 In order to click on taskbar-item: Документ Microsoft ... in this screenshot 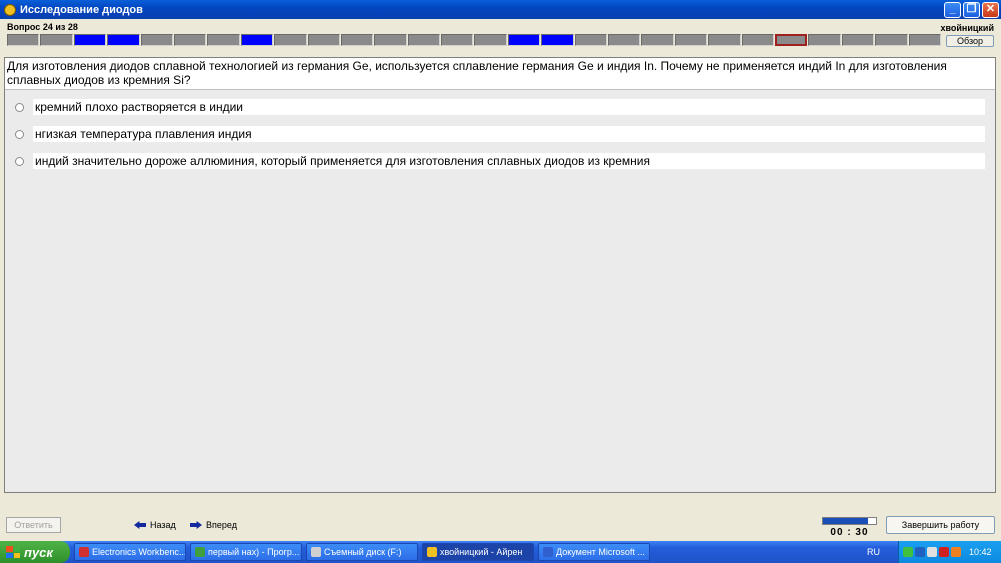, I will do `click(594, 552)`.